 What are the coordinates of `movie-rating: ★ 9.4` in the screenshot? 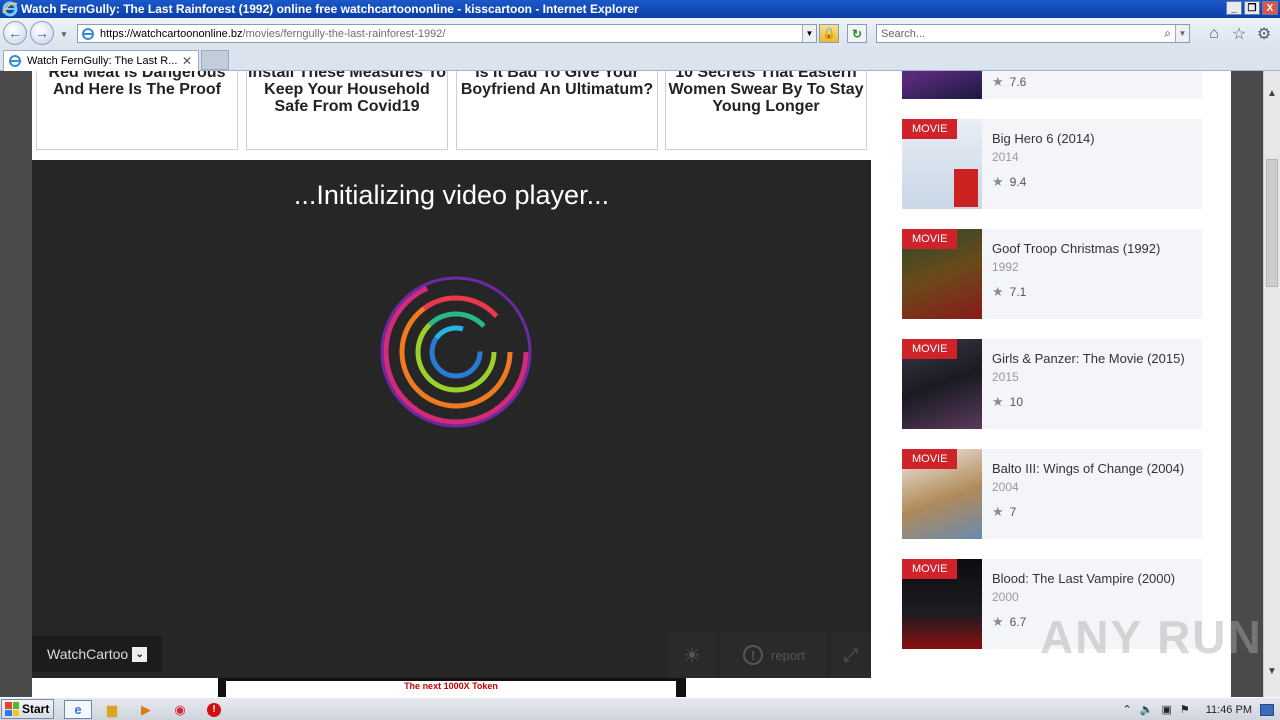 It's located at (1009, 182).